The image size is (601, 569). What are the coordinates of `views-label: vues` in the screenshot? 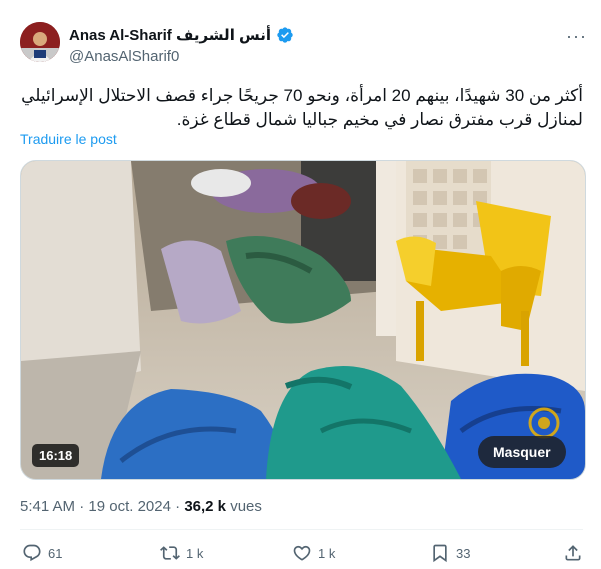 It's located at (246, 506).